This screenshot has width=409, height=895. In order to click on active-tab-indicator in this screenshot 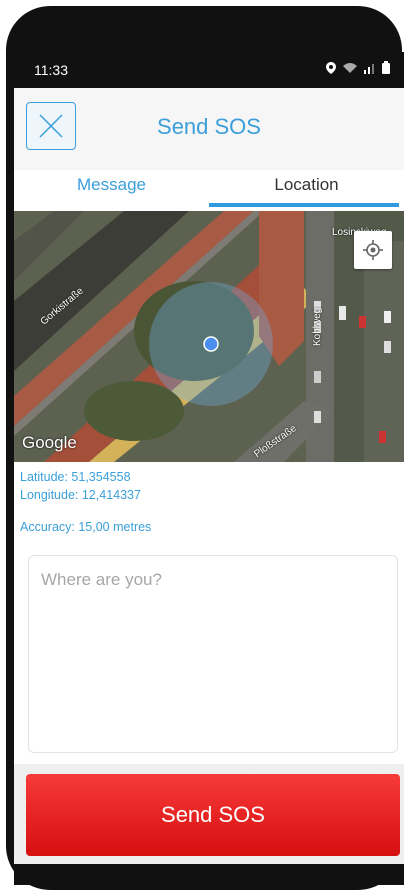, I will do `click(304, 205)`.